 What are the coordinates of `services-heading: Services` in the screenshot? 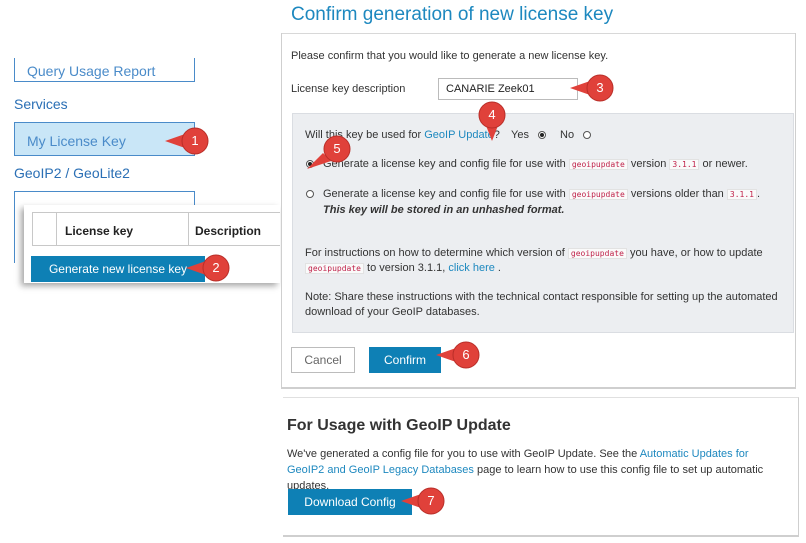 It's located at (41, 104).